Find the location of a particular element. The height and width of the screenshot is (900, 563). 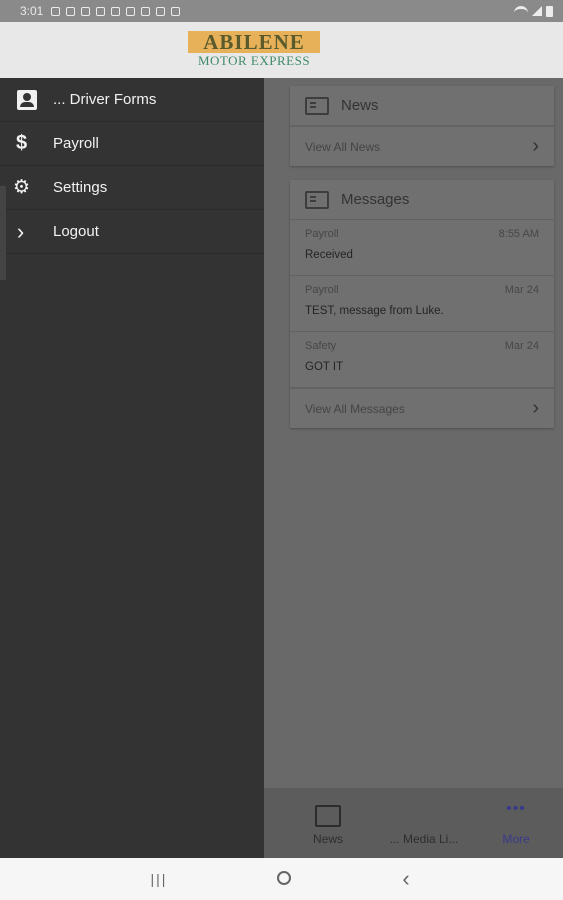

tab-more-label: More is located at coordinates (516, 839).